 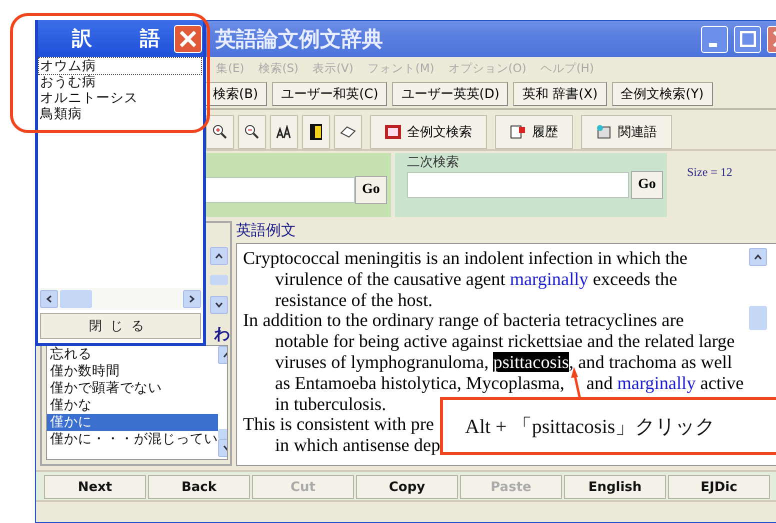 I want to click on dictionary-button: ユーザー英英(D), so click(x=450, y=94).